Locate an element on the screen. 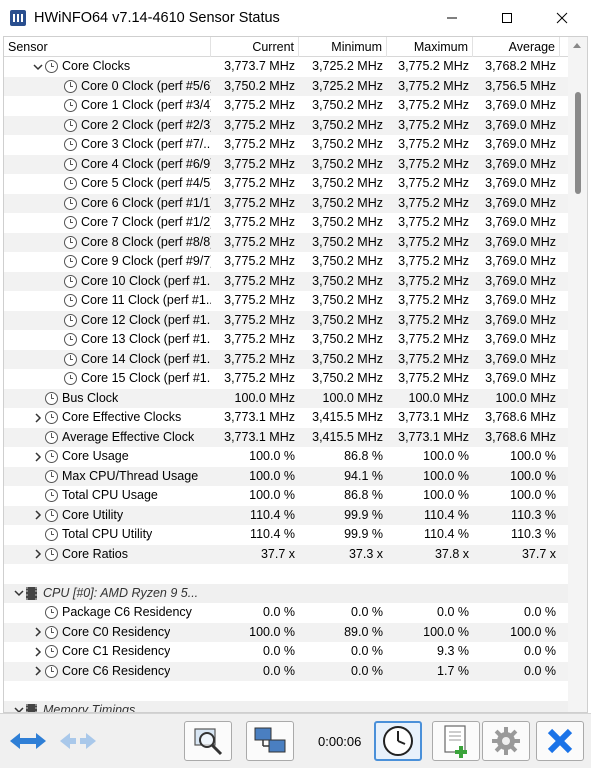 The height and width of the screenshot is (768, 591). sensor-label: Core 9 Clock (perf #9/7) is located at coordinates (146, 261).